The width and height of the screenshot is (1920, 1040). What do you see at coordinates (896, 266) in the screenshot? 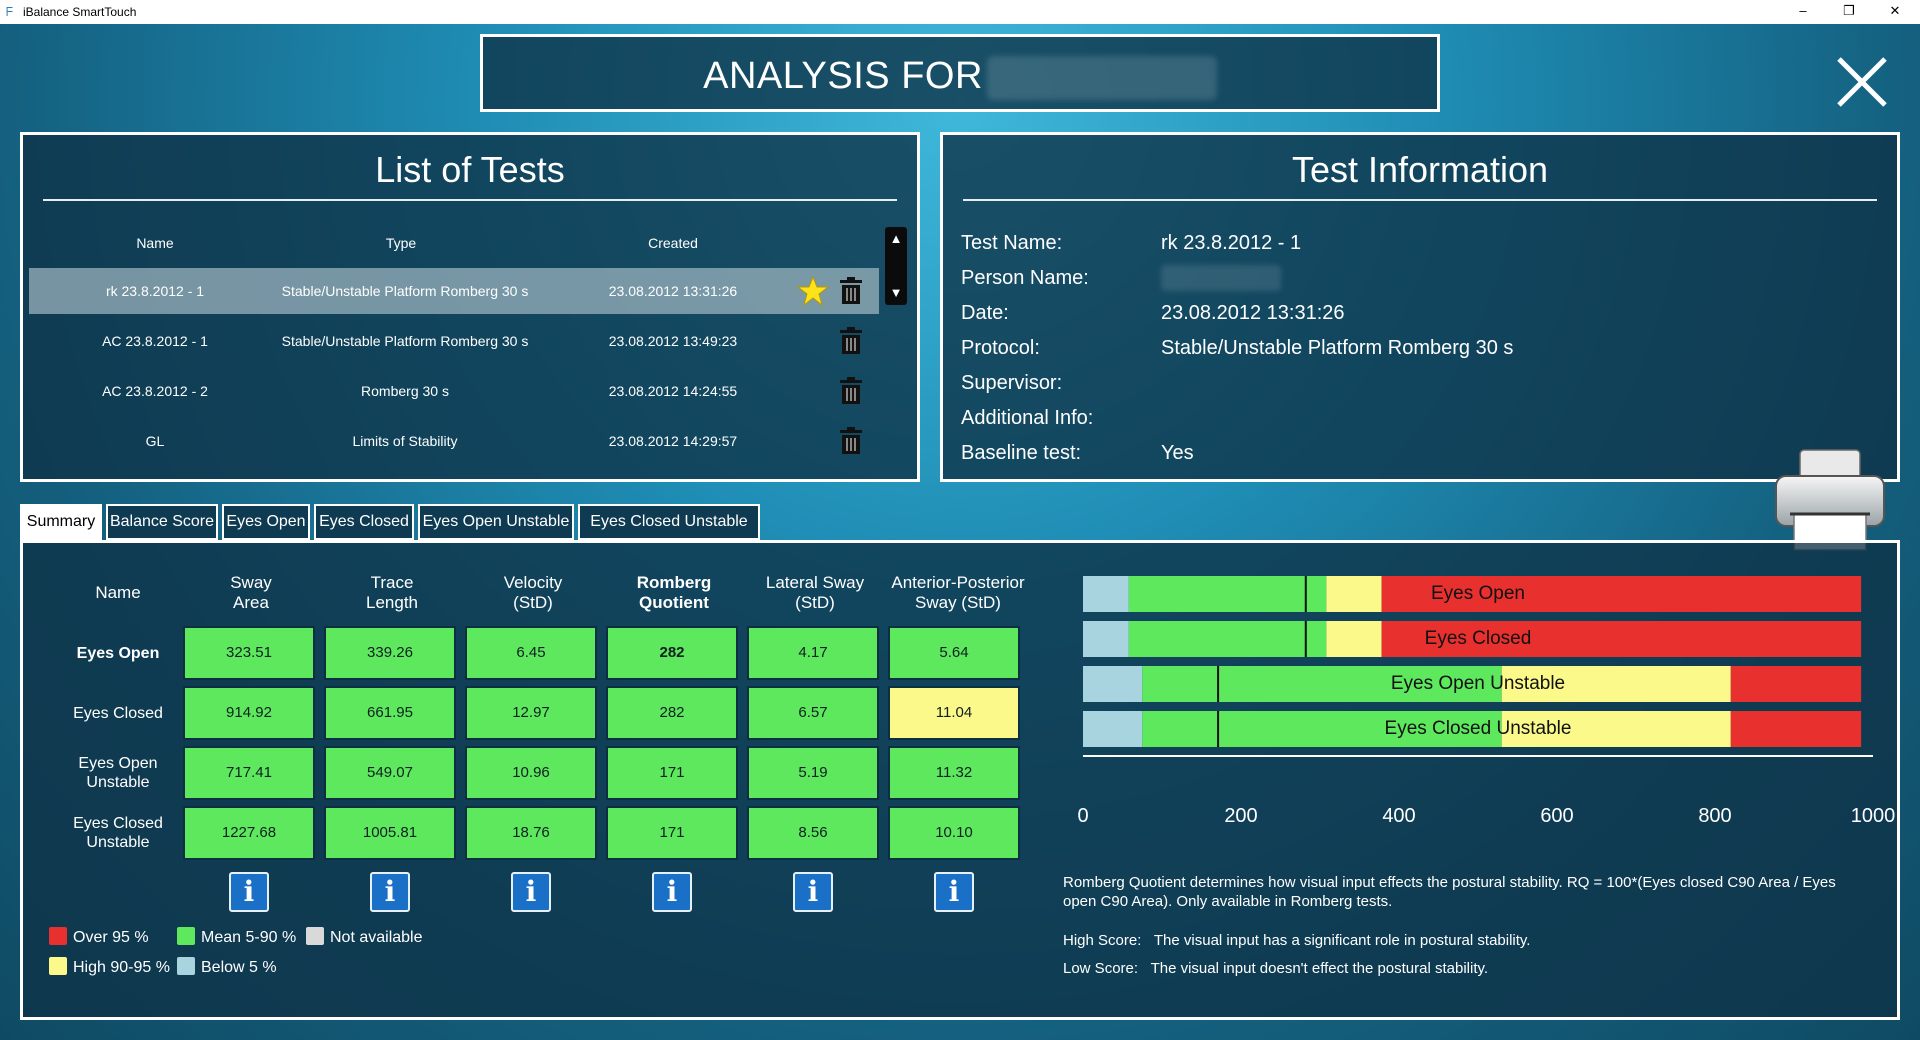
I see `list-scrollbar: ▲ ▼` at bounding box center [896, 266].